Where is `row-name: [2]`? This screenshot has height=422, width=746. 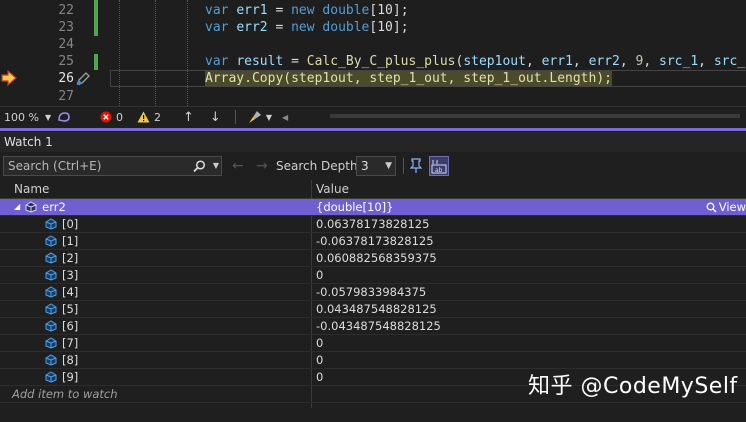
row-name: [2] is located at coordinates (61, 258).